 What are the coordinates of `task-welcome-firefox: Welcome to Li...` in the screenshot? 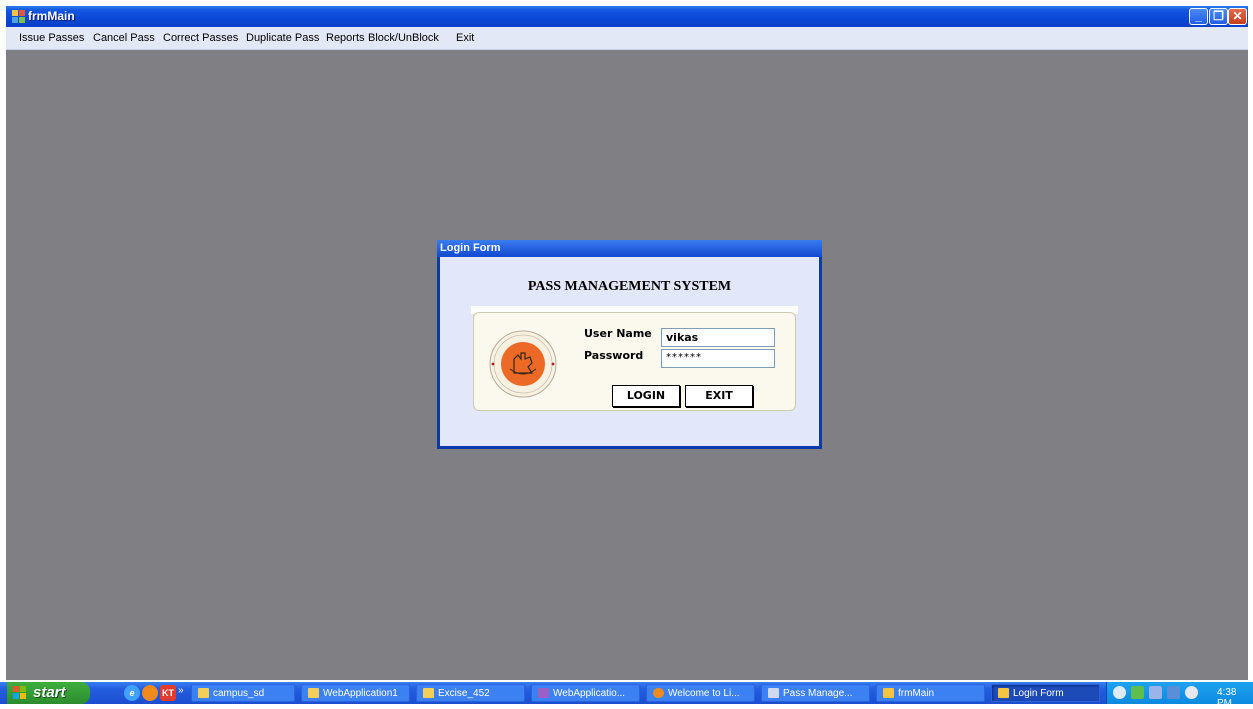 It's located at (700, 693).